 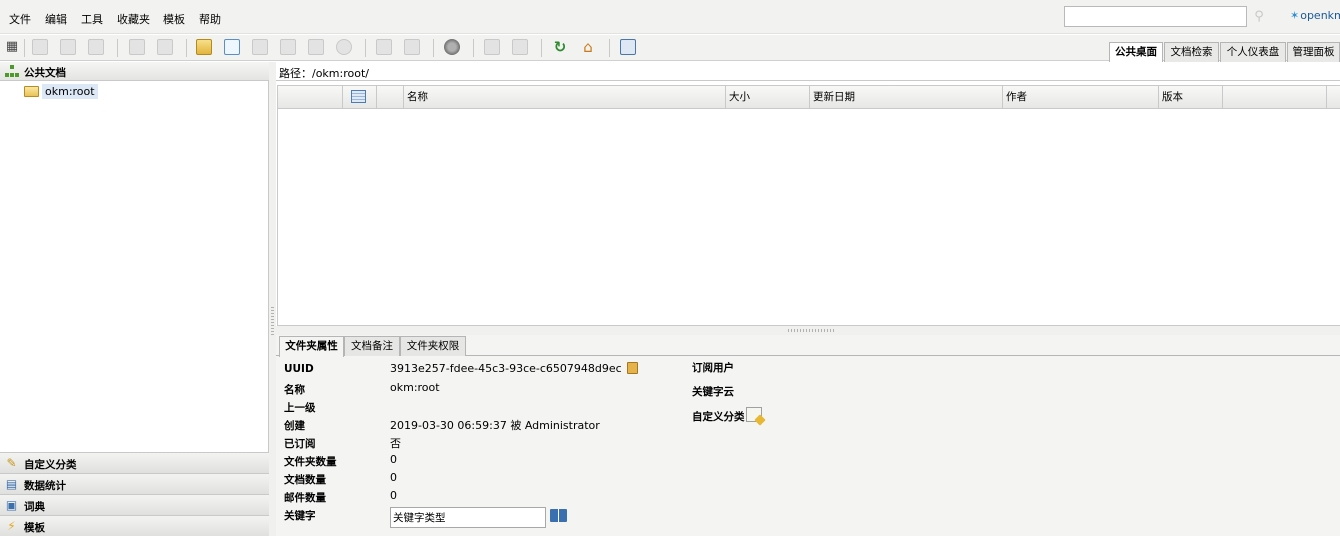 I want to click on tab-dashboard: 个人仪表盘, so click(x=1253, y=52).